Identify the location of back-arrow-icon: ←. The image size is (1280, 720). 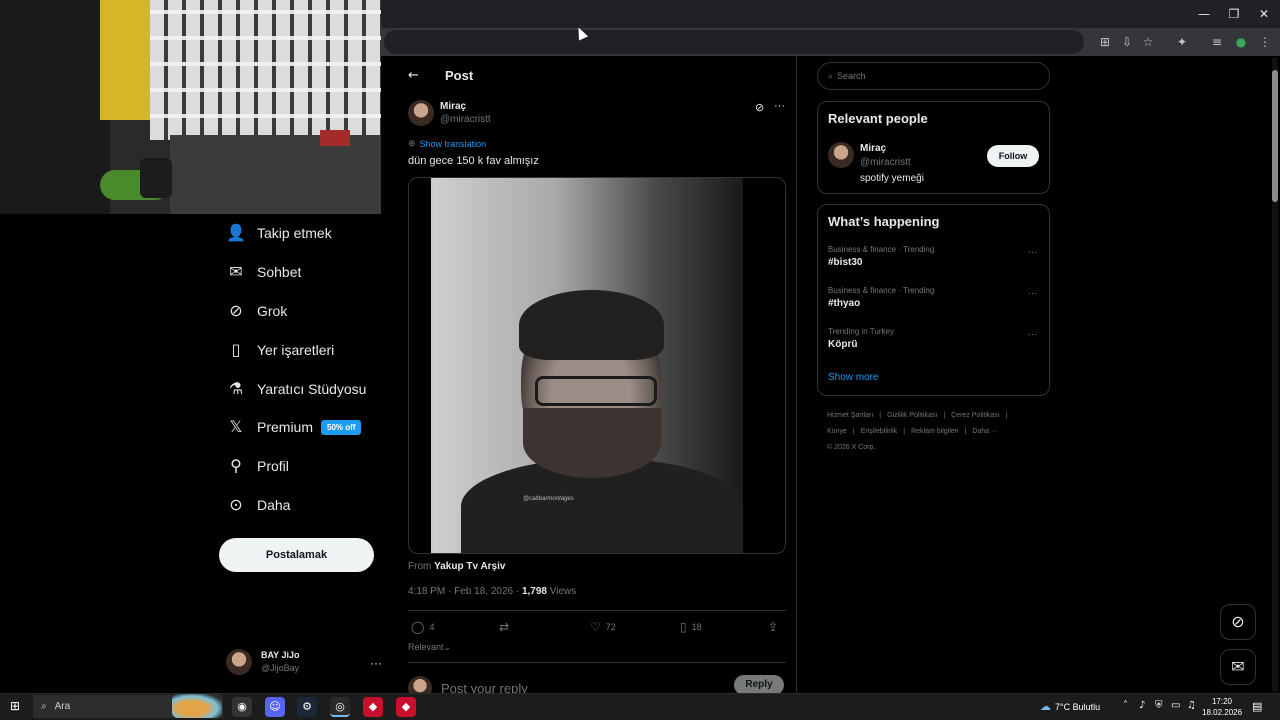
(413, 75).